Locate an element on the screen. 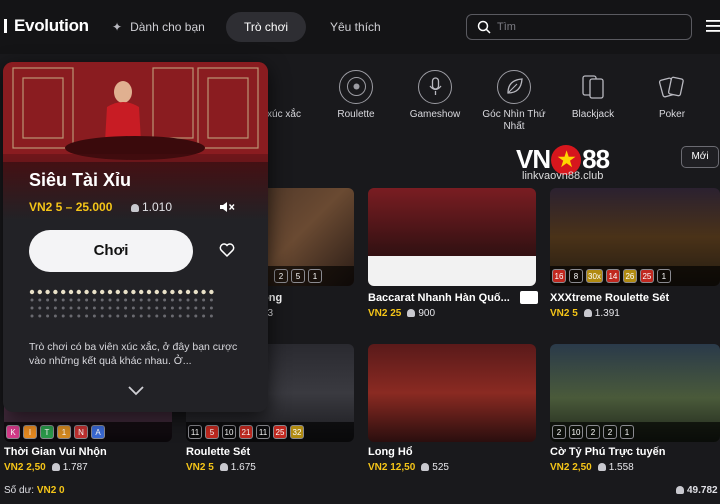 The width and height of the screenshot is (720, 504). category-gameshow: Gameshow is located at coordinates (435, 95).